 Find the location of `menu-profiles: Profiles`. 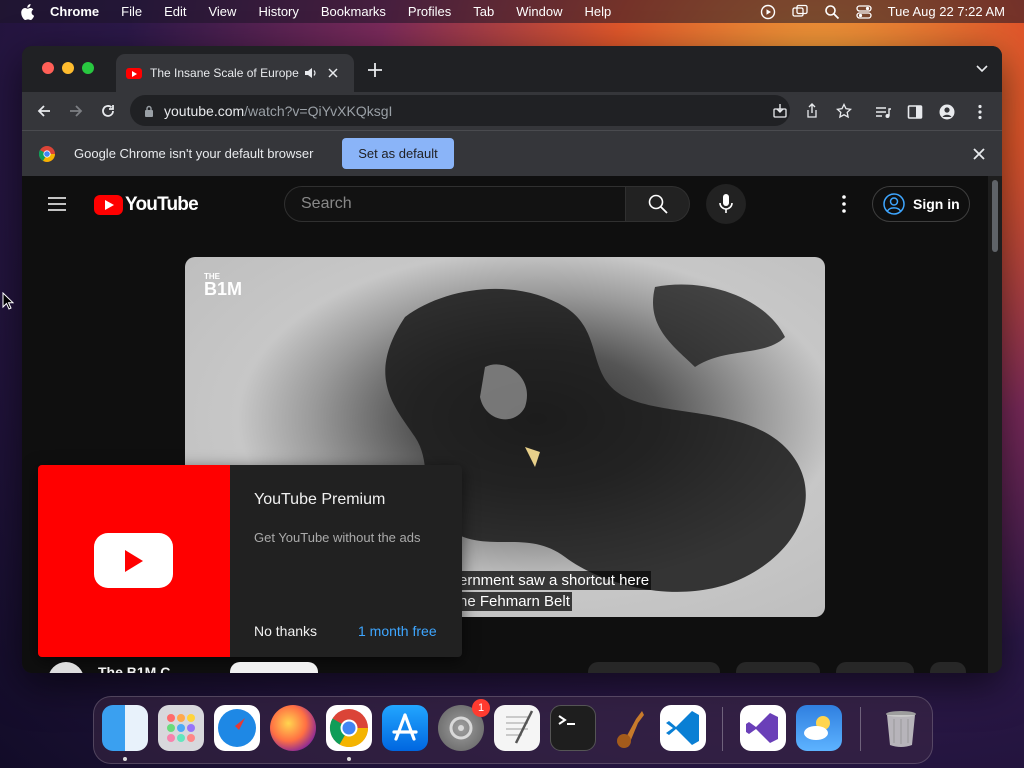

menu-profiles: Profiles is located at coordinates (429, 11).